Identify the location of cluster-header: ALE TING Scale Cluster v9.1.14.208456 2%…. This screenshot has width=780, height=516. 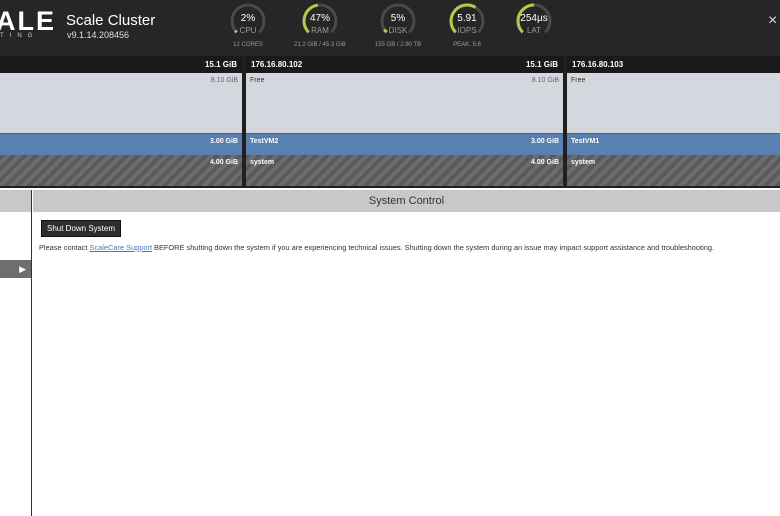
(390, 28).